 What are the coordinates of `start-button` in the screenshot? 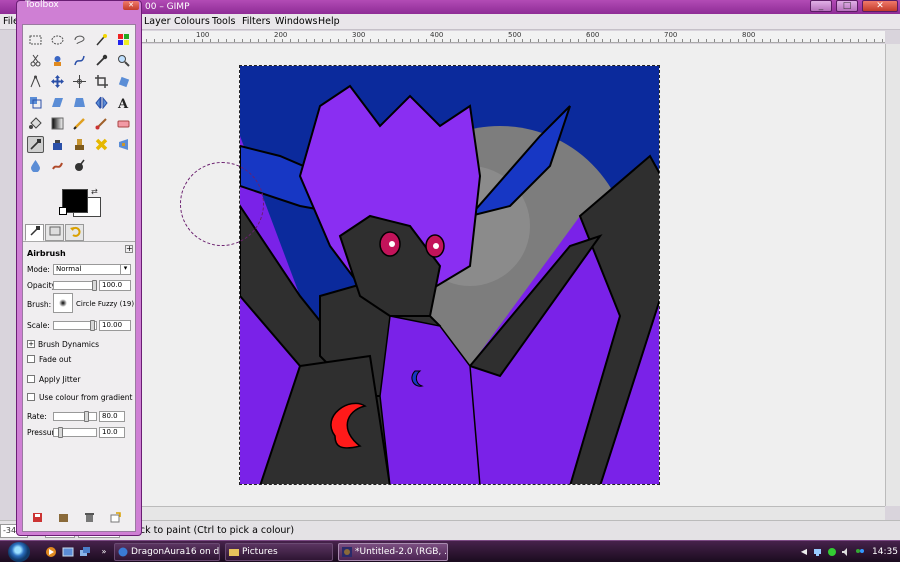 It's located at (19, 552).